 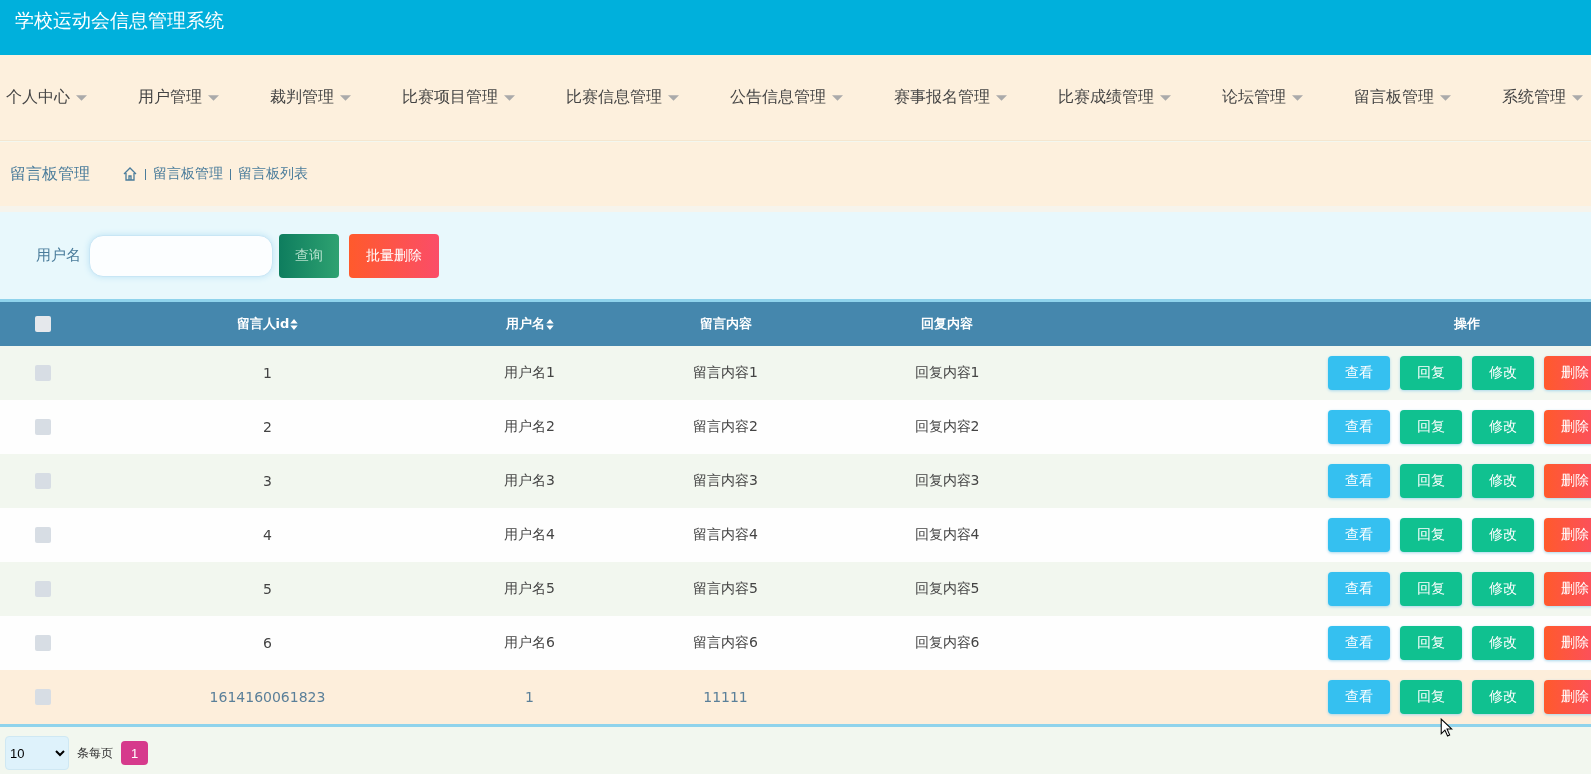 I want to click on table-cell: 3, so click(x=267, y=481).